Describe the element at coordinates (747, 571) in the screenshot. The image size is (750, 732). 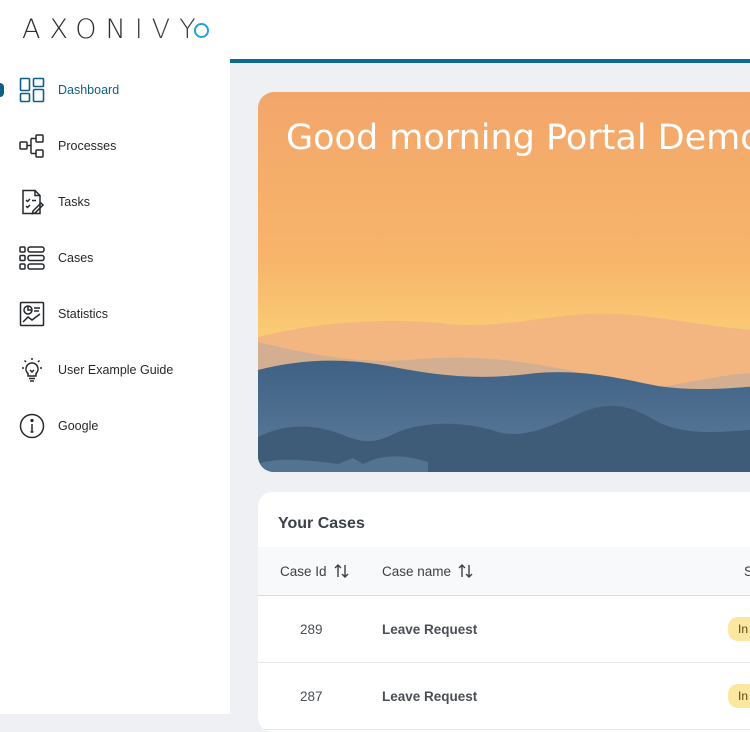
I see `column-header-state: S` at that location.